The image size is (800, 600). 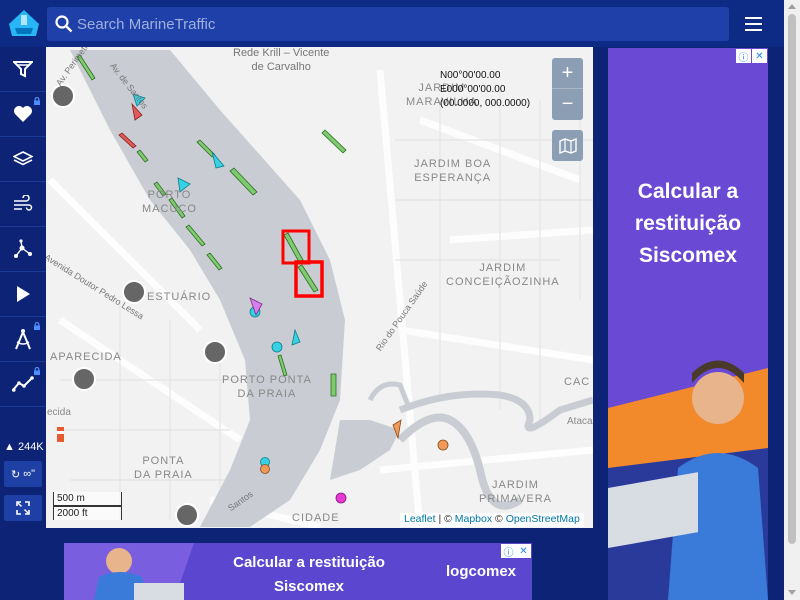 What do you see at coordinates (543, 519) in the screenshot?
I see `openstreetmap-link: OpenStreetMap` at bounding box center [543, 519].